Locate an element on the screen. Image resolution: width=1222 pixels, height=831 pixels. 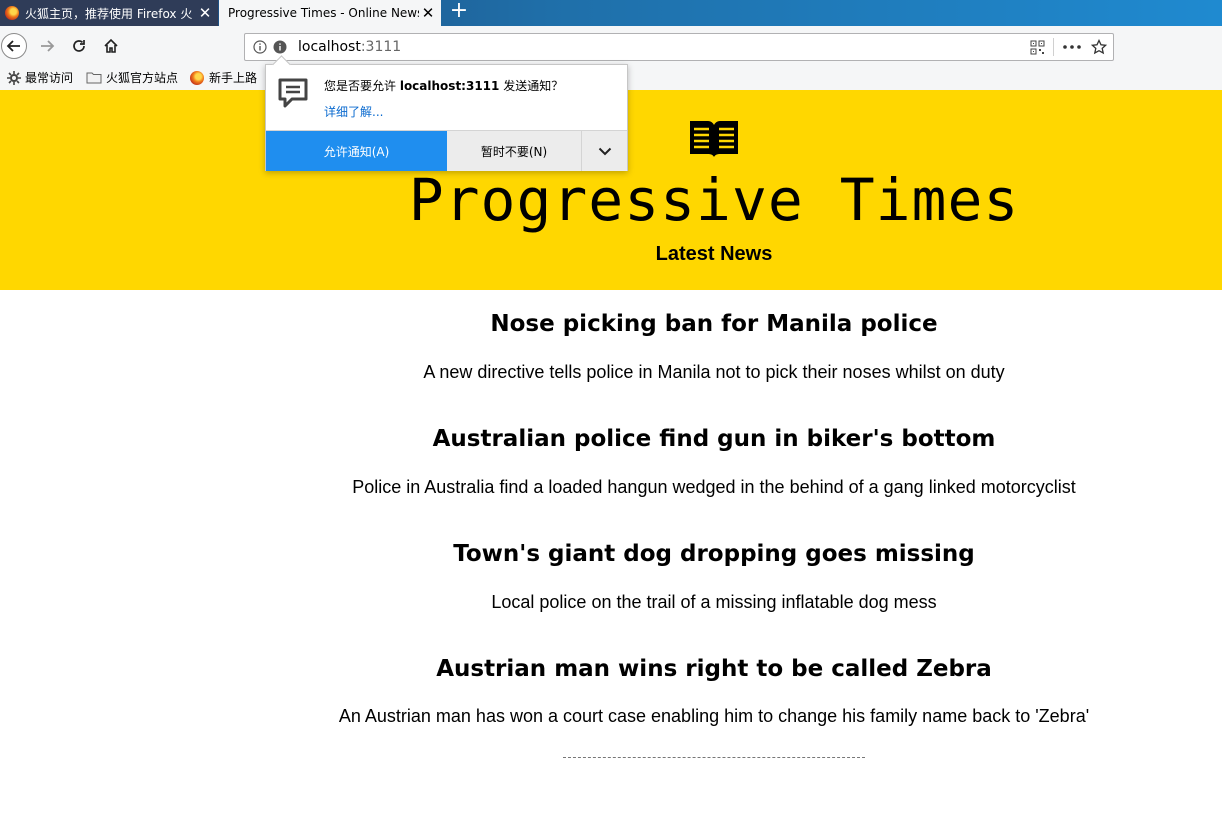
back-button is located at coordinates (14, 46).